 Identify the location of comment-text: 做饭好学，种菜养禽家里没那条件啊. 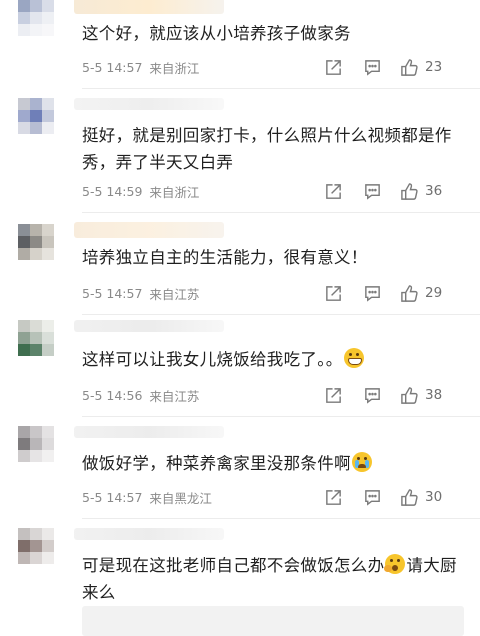
(272, 463).